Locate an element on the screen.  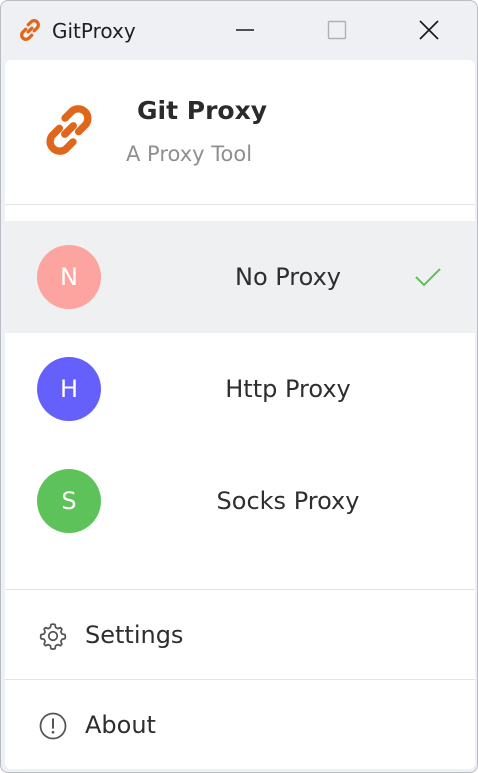
close-icon is located at coordinates (429, 30).